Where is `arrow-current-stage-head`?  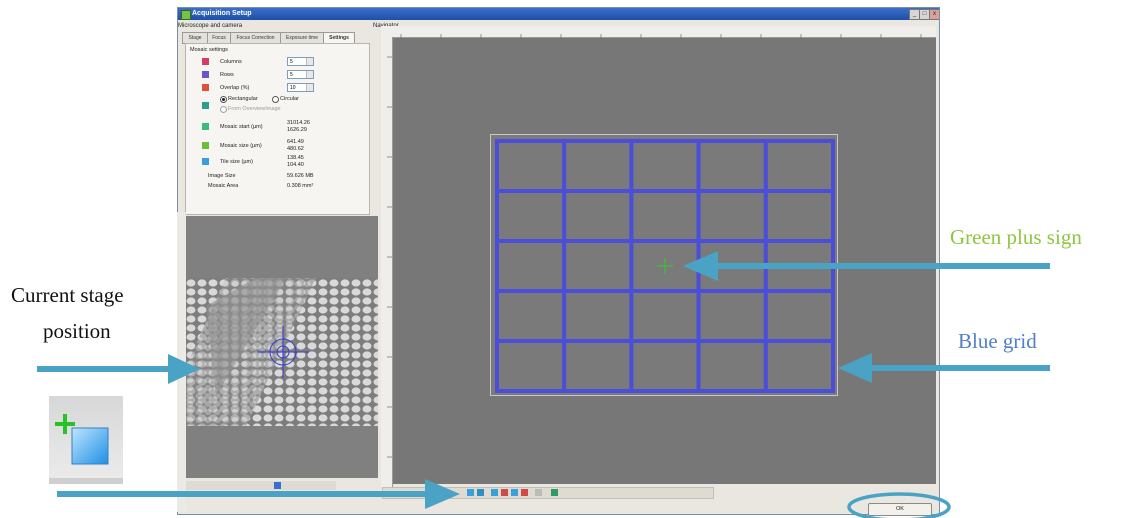 arrow-current-stage-head is located at coordinates (184, 369).